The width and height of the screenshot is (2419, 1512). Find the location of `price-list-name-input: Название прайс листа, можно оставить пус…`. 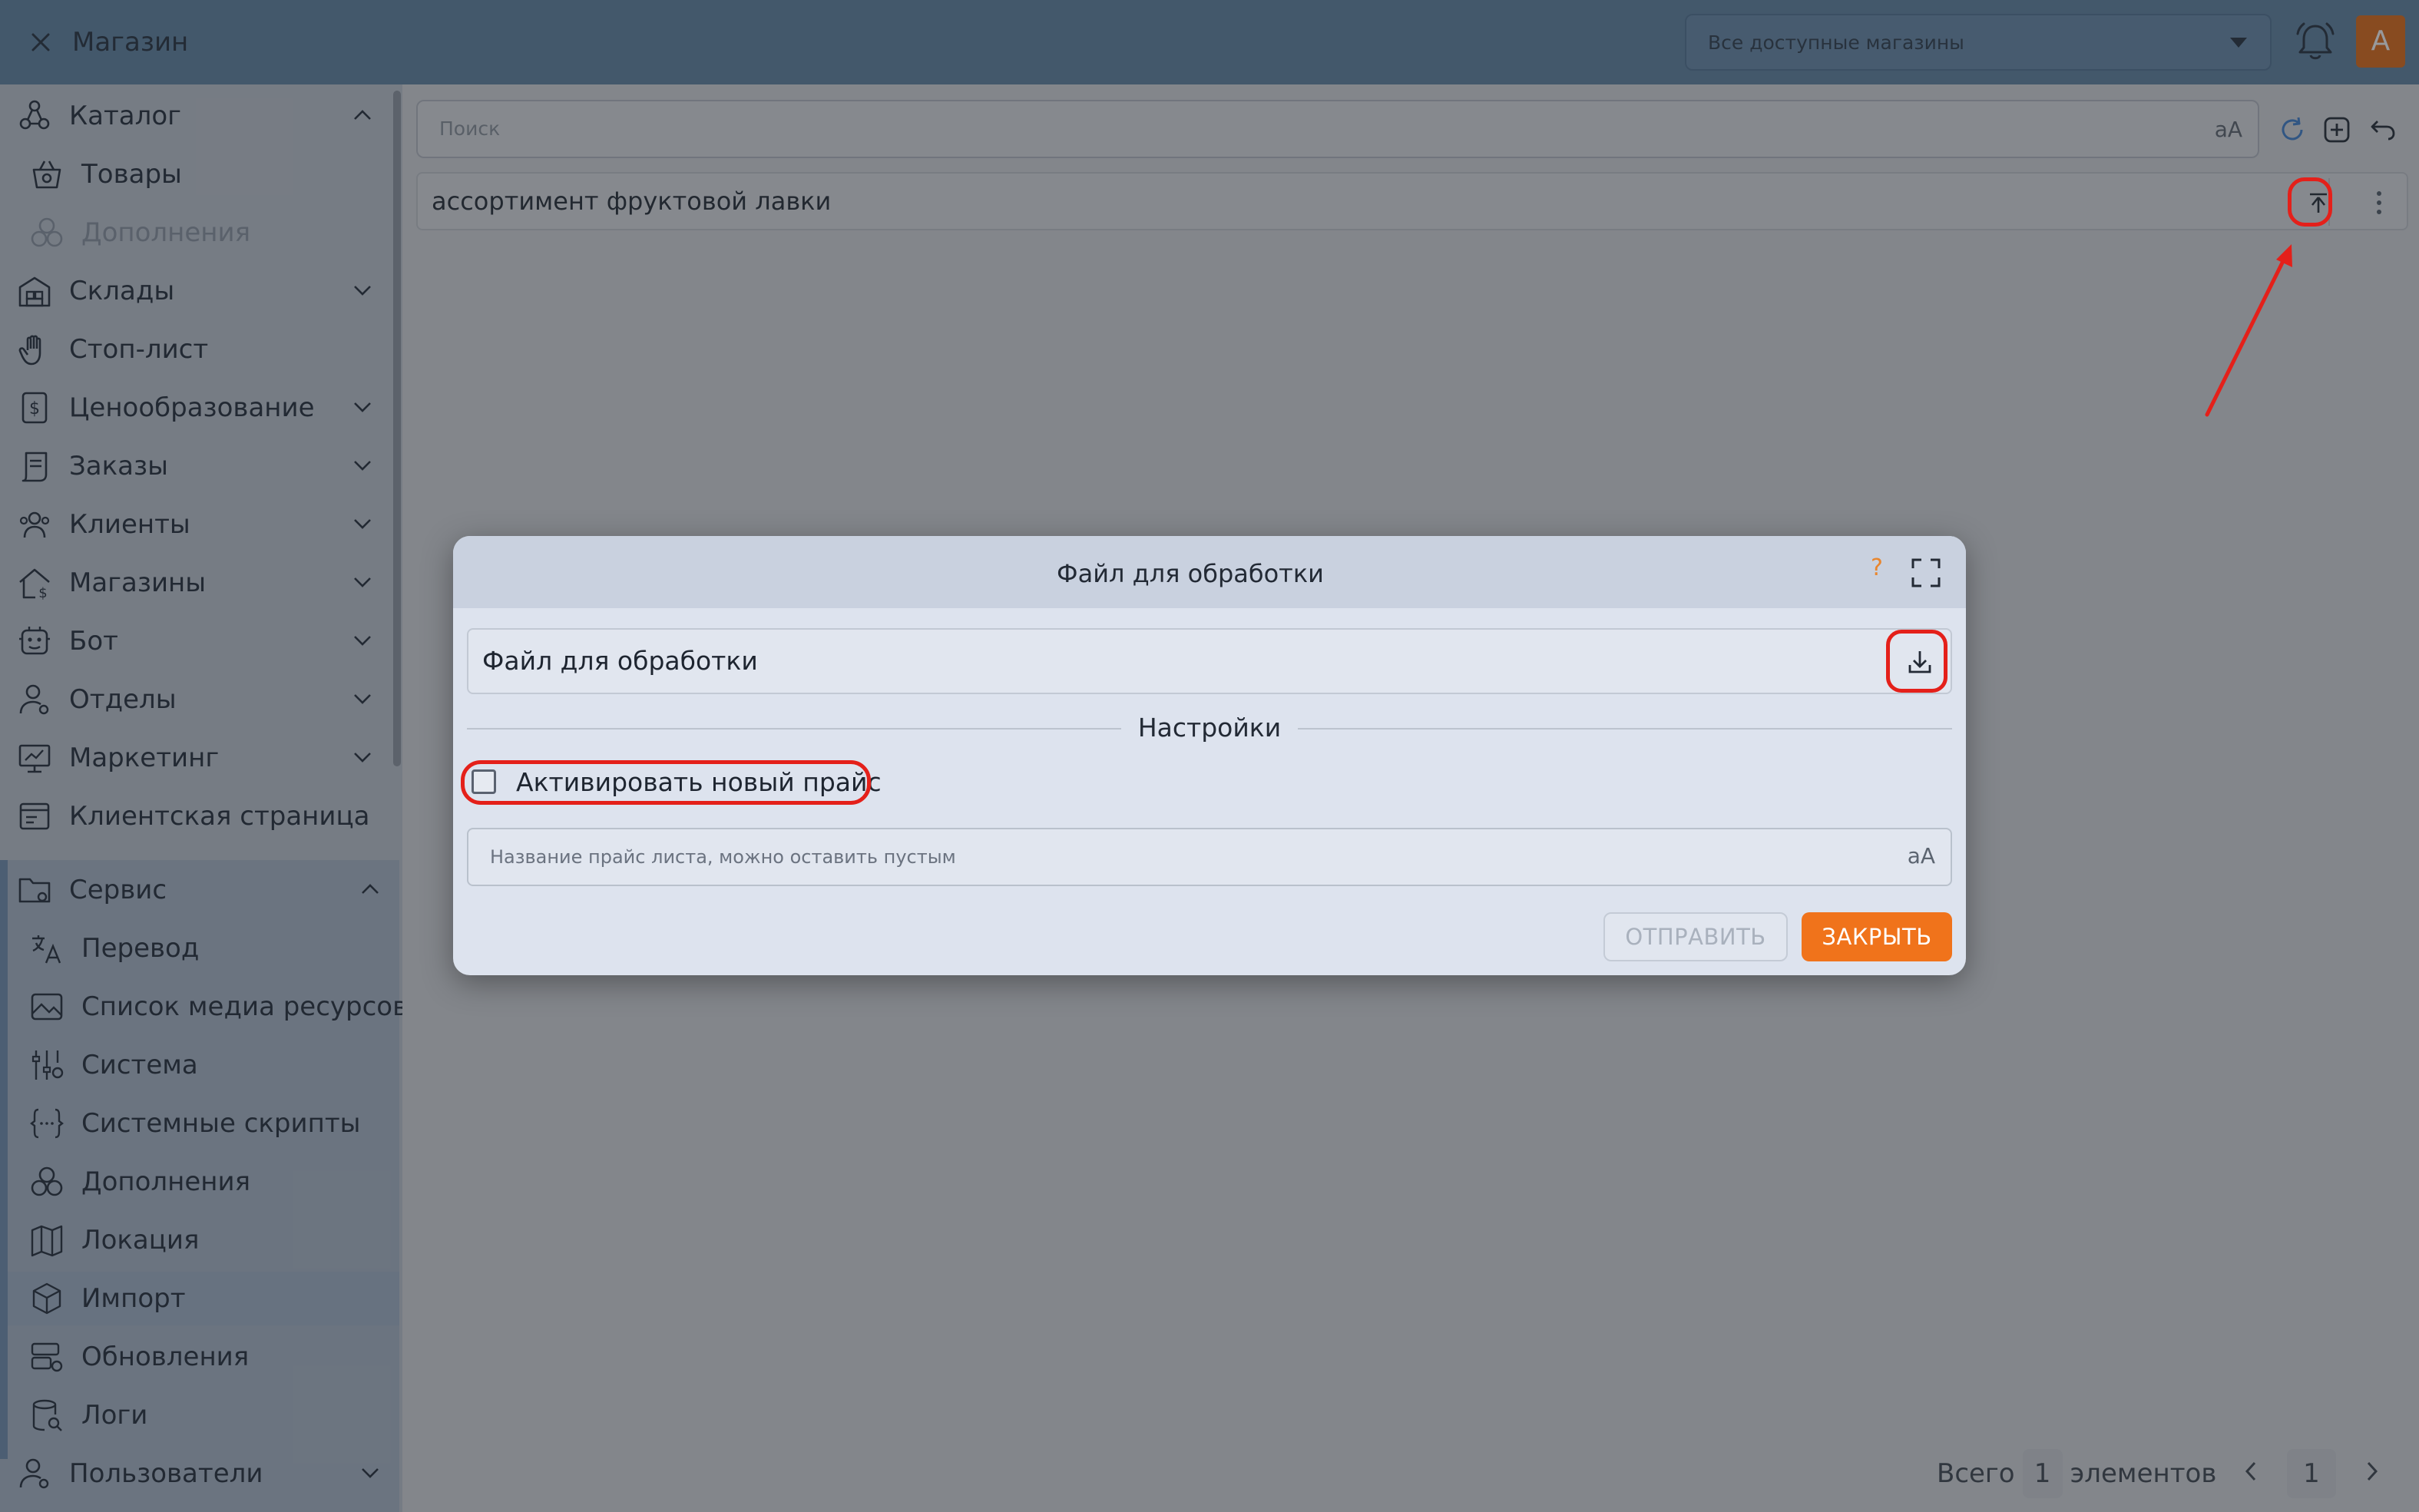

price-list-name-input: Название прайс листа, можно оставить пус… is located at coordinates (1209, 857).